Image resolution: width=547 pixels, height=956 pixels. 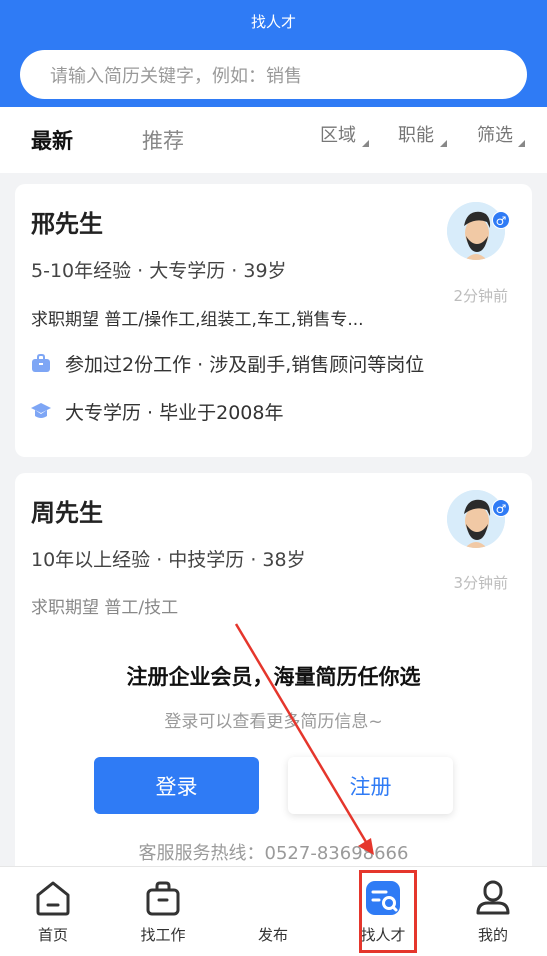 I want to click on filter-screen: 筛选, so click(x=501, y=134).